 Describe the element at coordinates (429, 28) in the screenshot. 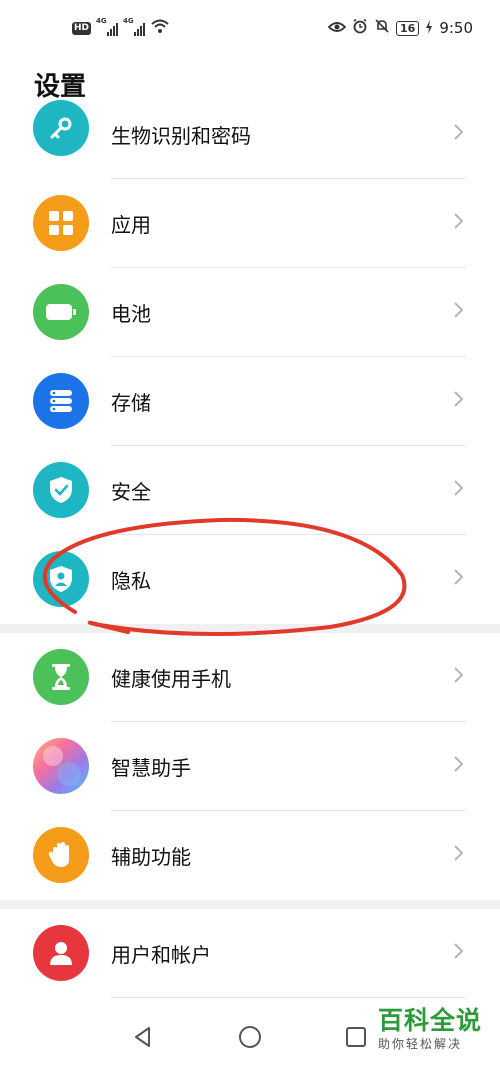

I see `charging-icon` at that location.